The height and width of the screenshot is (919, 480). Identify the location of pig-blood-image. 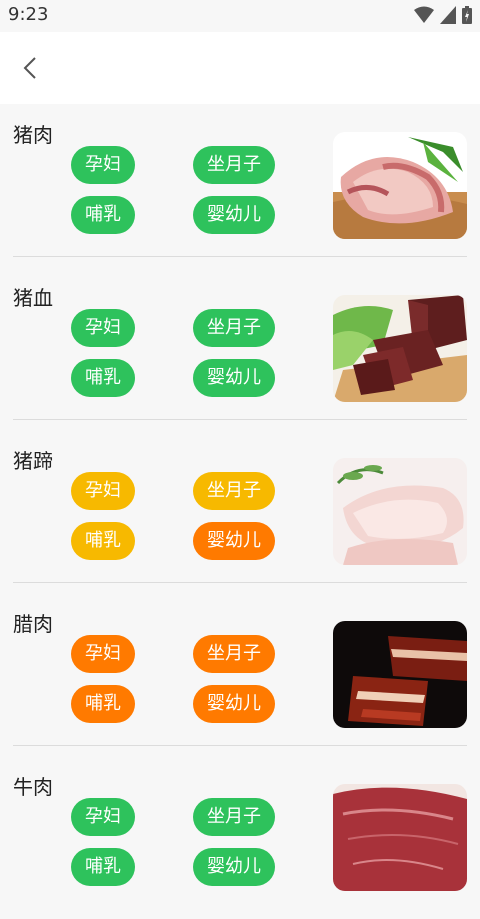
(400, 348).